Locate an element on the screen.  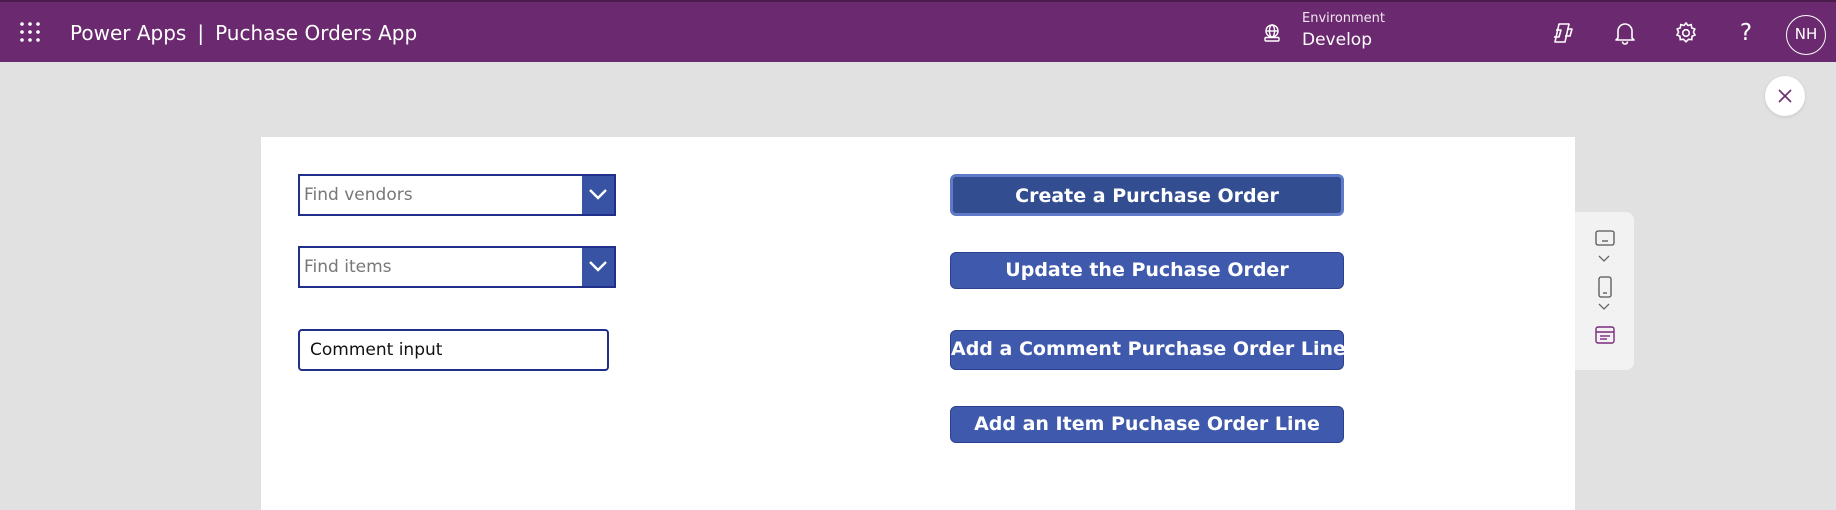
app-launcher-icon is located at coordinates (30, 32).